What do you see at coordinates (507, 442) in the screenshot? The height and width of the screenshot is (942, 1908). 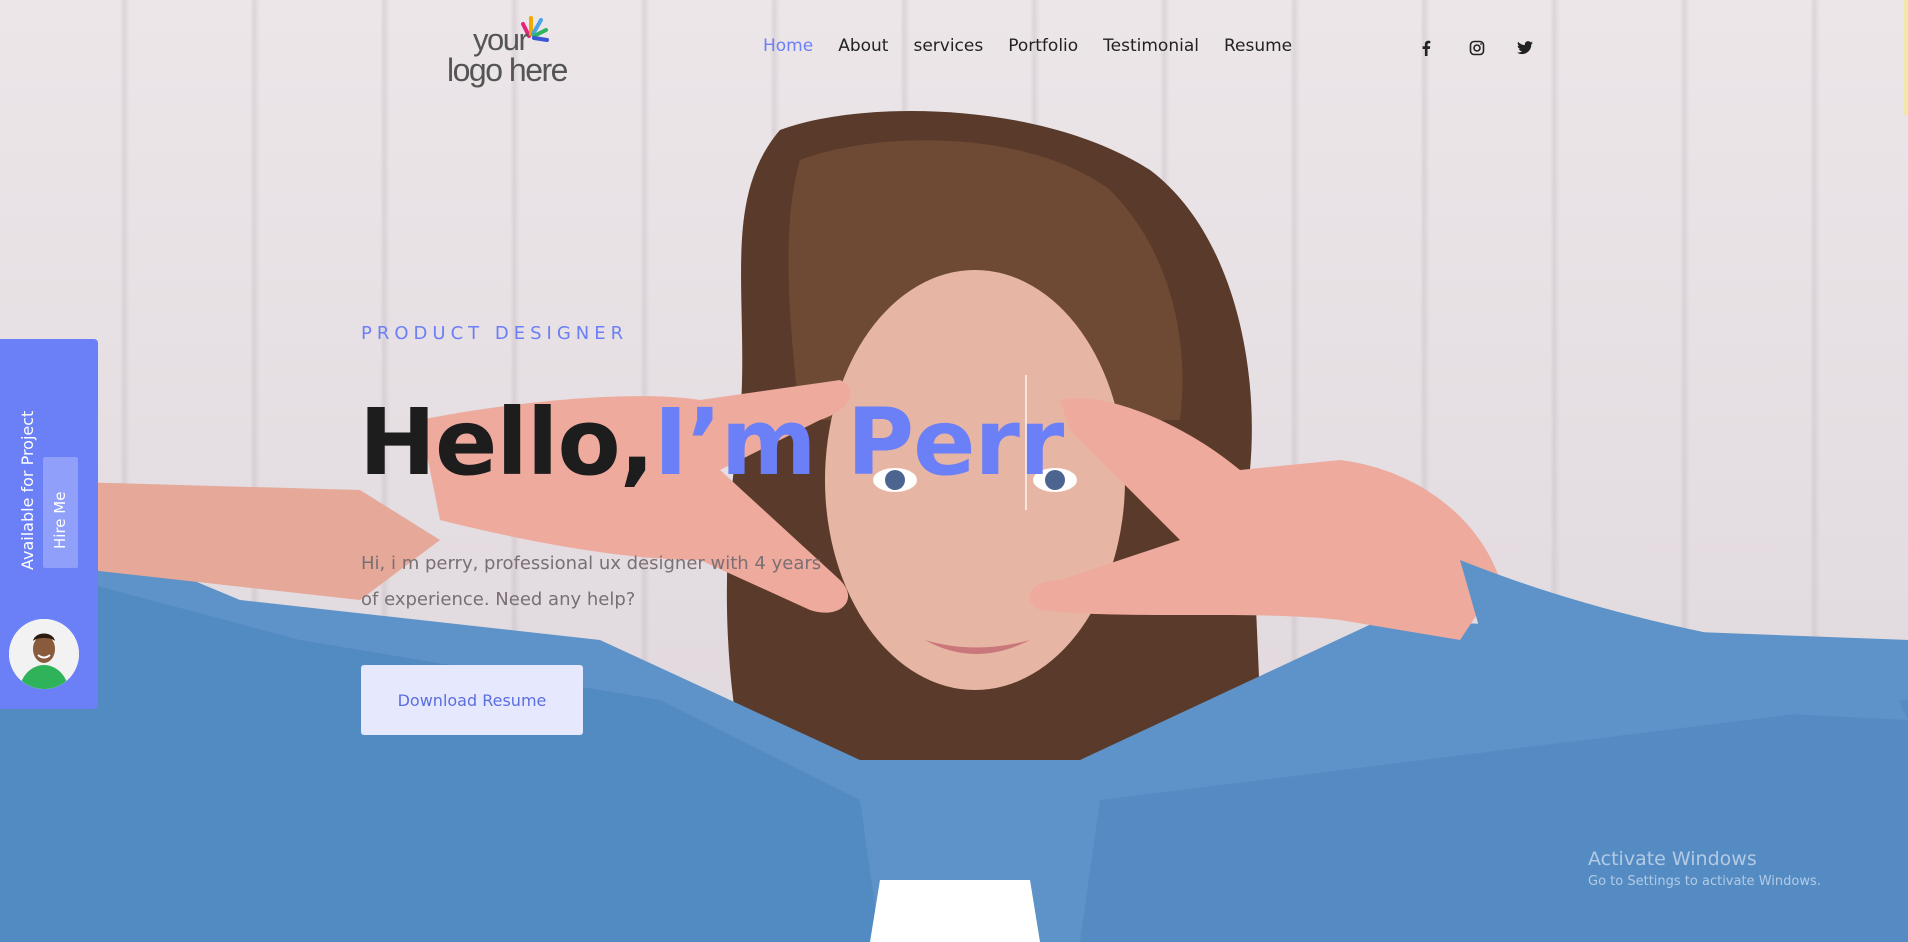 I see `headline-greeting: Hello,` at bounding box center [507, 442].